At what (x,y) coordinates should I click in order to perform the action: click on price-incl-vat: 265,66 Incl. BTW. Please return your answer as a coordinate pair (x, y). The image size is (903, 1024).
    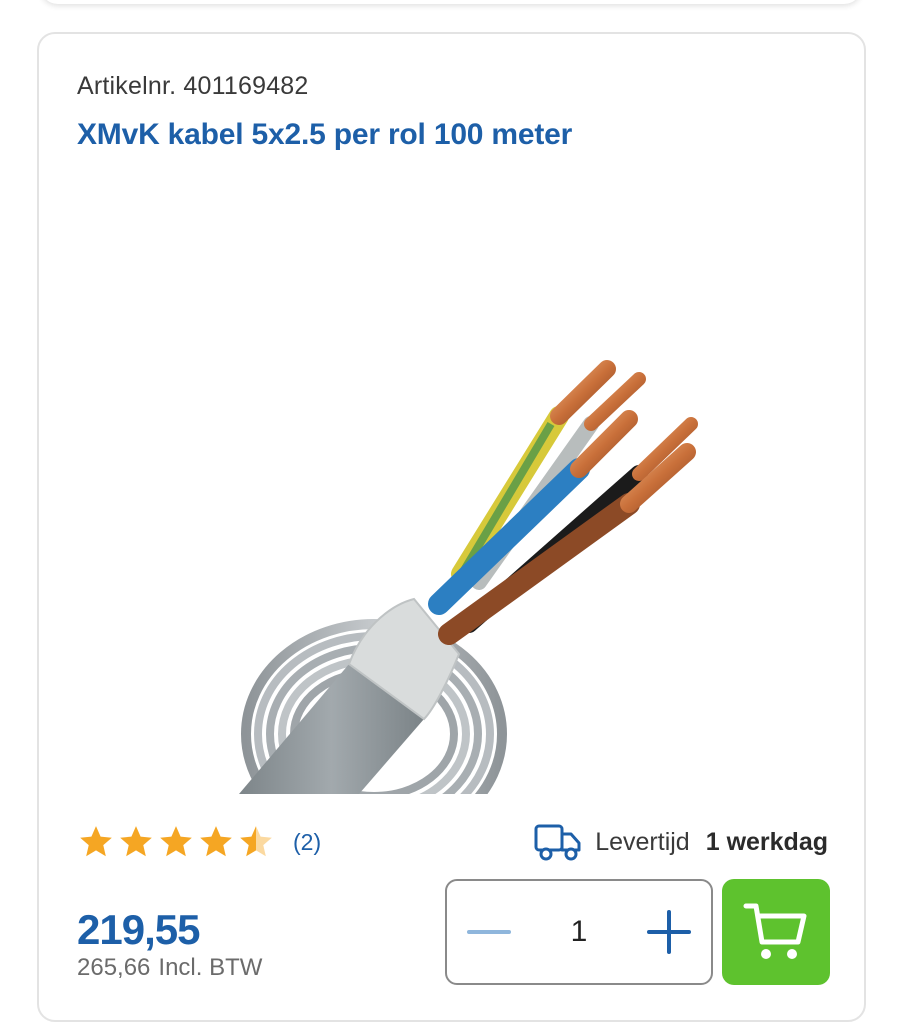
    Looking at the image, I should click on (169, 968).